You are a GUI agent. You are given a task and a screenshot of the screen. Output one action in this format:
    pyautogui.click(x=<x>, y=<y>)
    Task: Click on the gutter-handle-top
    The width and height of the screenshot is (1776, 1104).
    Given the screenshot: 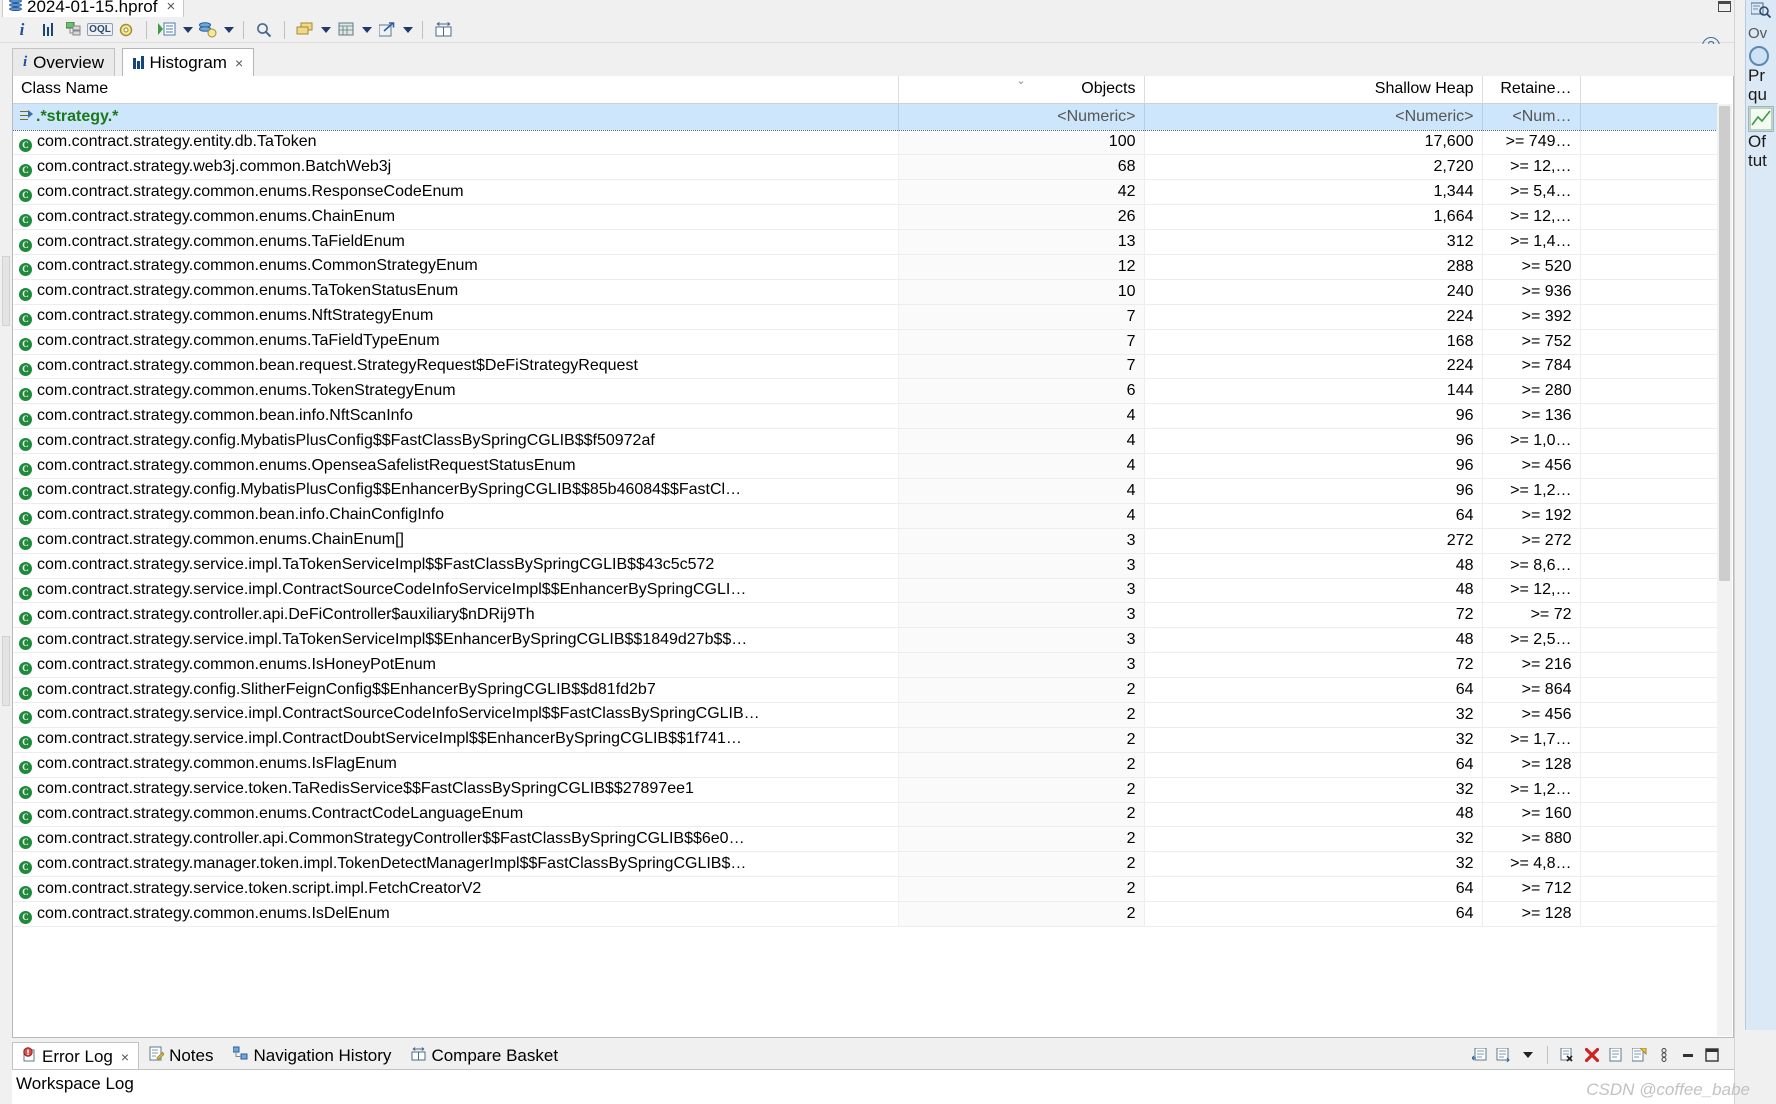 What is the action you would take?
    pyautogui.click(x=6, y=291)
    